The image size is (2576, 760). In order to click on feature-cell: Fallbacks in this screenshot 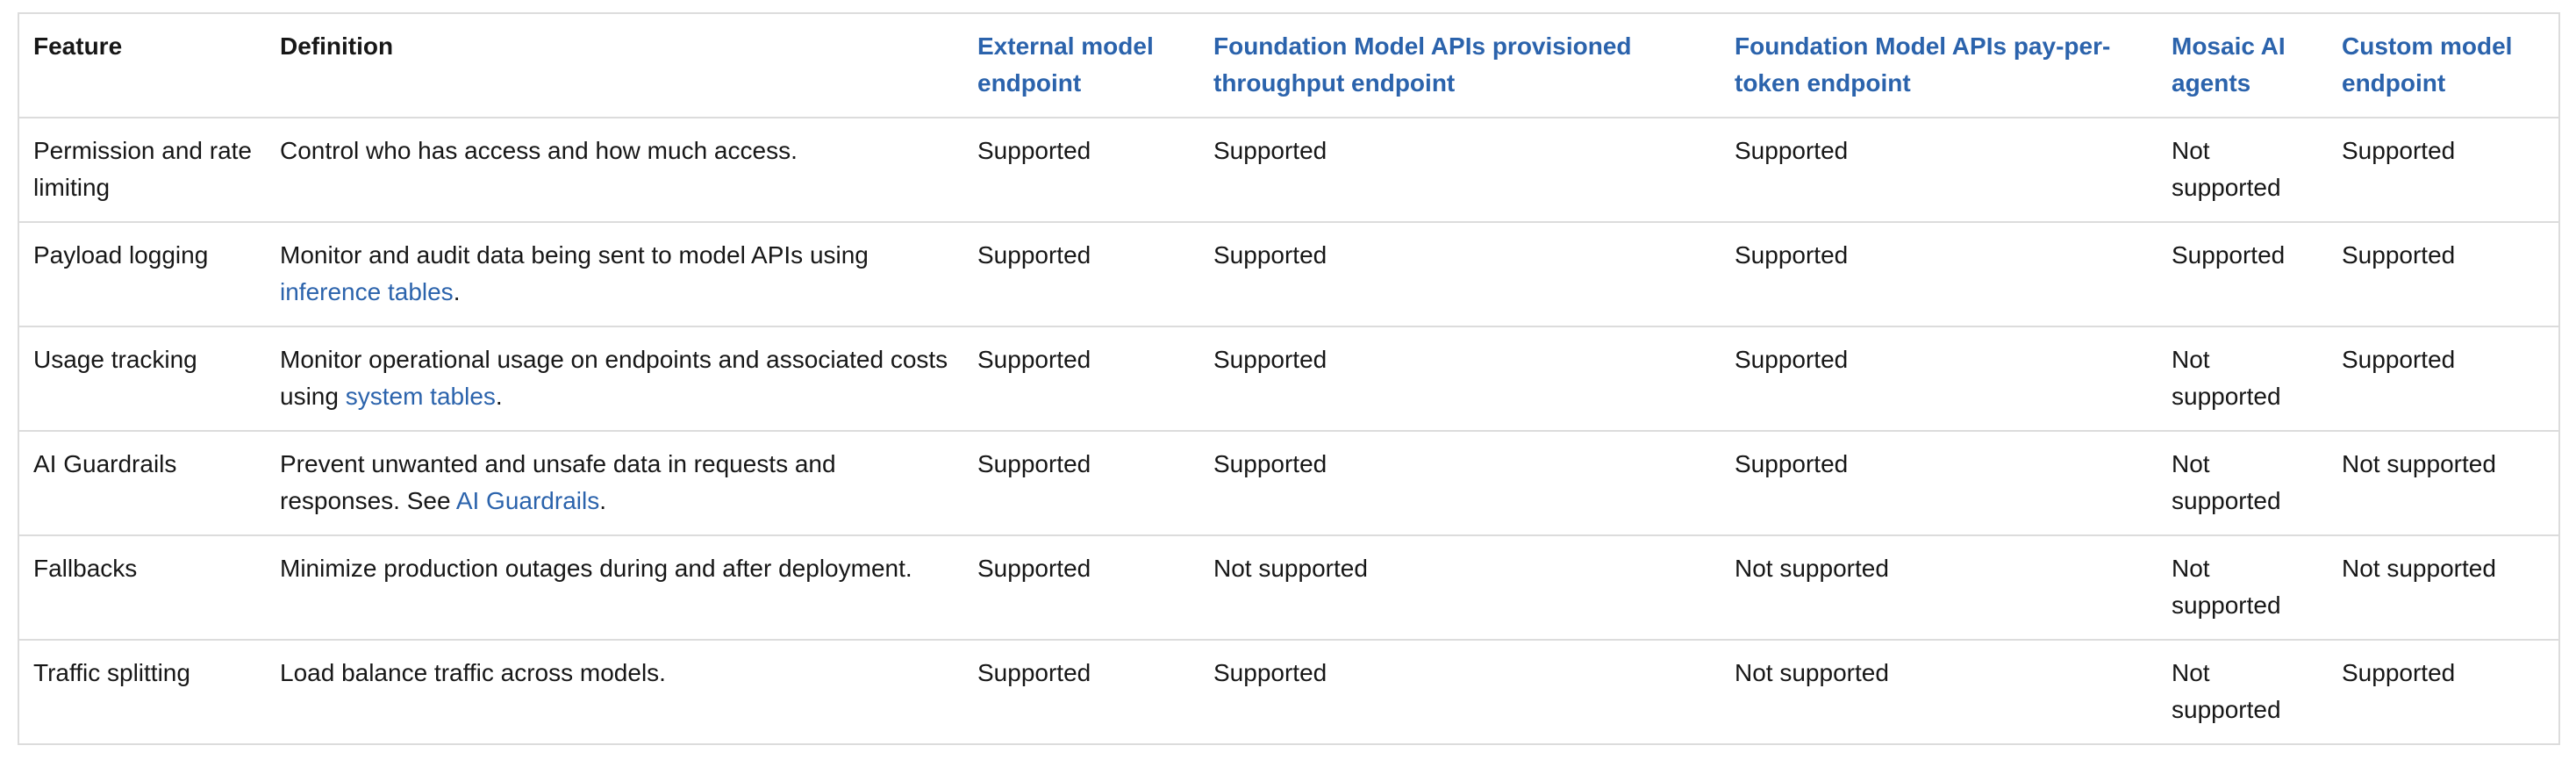, I will do `click(142, 588)`.